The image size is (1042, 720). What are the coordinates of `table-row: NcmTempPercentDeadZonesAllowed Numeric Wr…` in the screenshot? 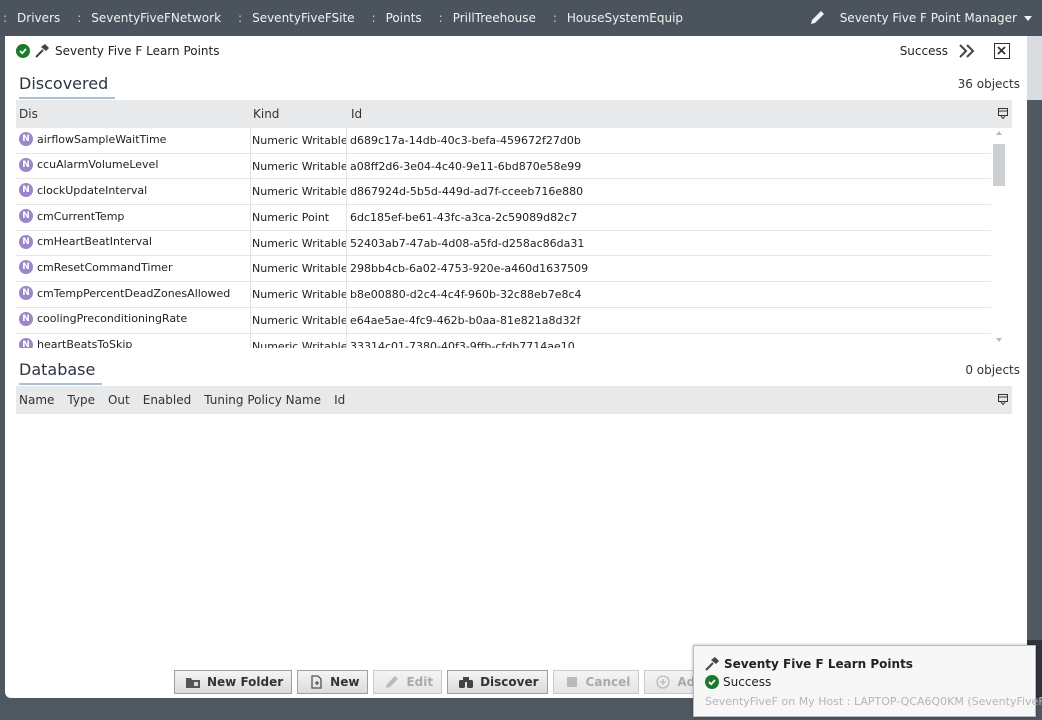 It's located at (503, 295).